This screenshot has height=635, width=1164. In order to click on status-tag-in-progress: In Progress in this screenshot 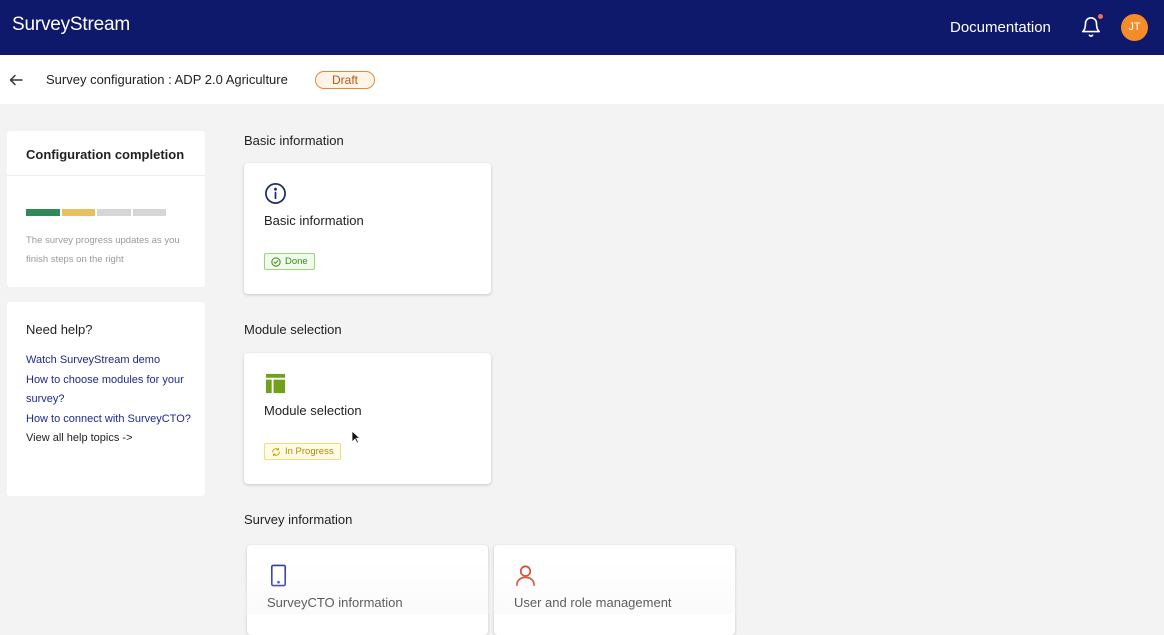, I will do `click(302, 451)`.